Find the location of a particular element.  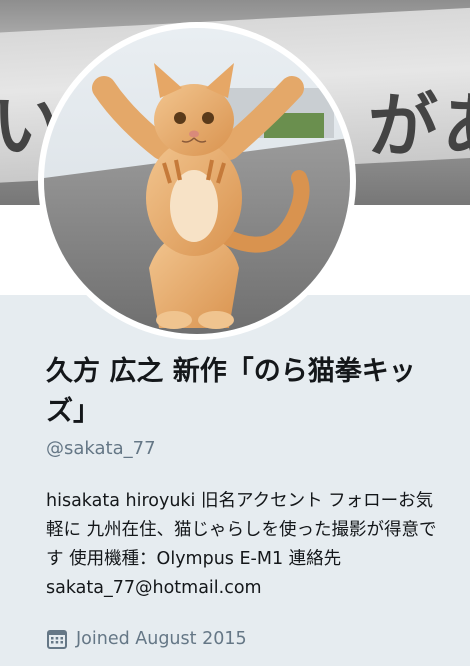

join-date-text: Joined August 2015 is located at coordinates (161, 639).